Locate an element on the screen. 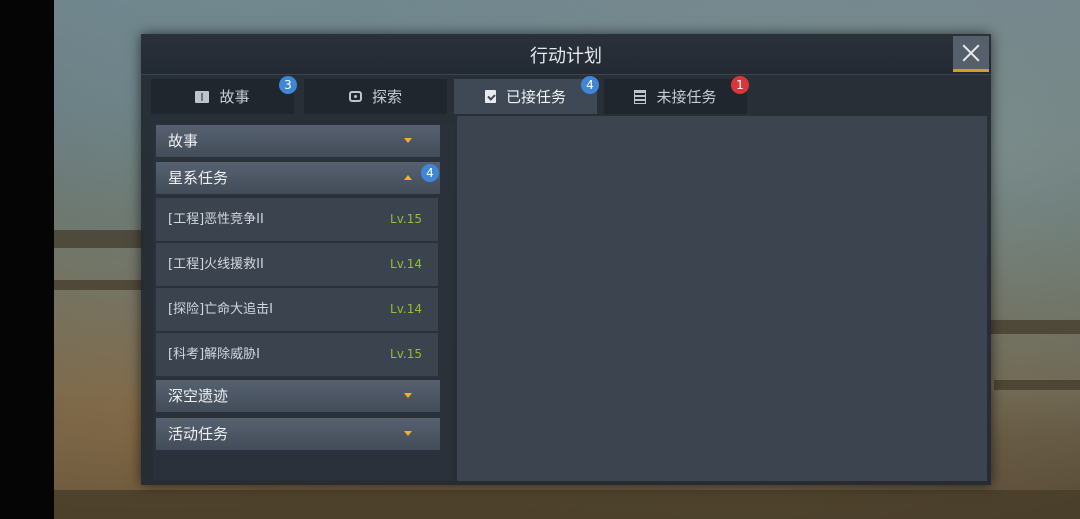 This screenshot has width=1080, height=519. explore-icon is located at coordinates (355, 96).